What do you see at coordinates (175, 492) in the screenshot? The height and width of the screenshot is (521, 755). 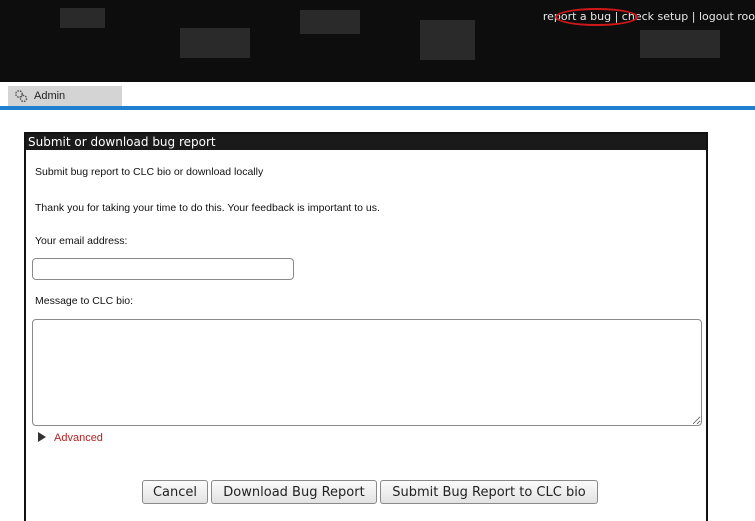 I see `cancel-button: Cancel` at bounding box center [175, 492].